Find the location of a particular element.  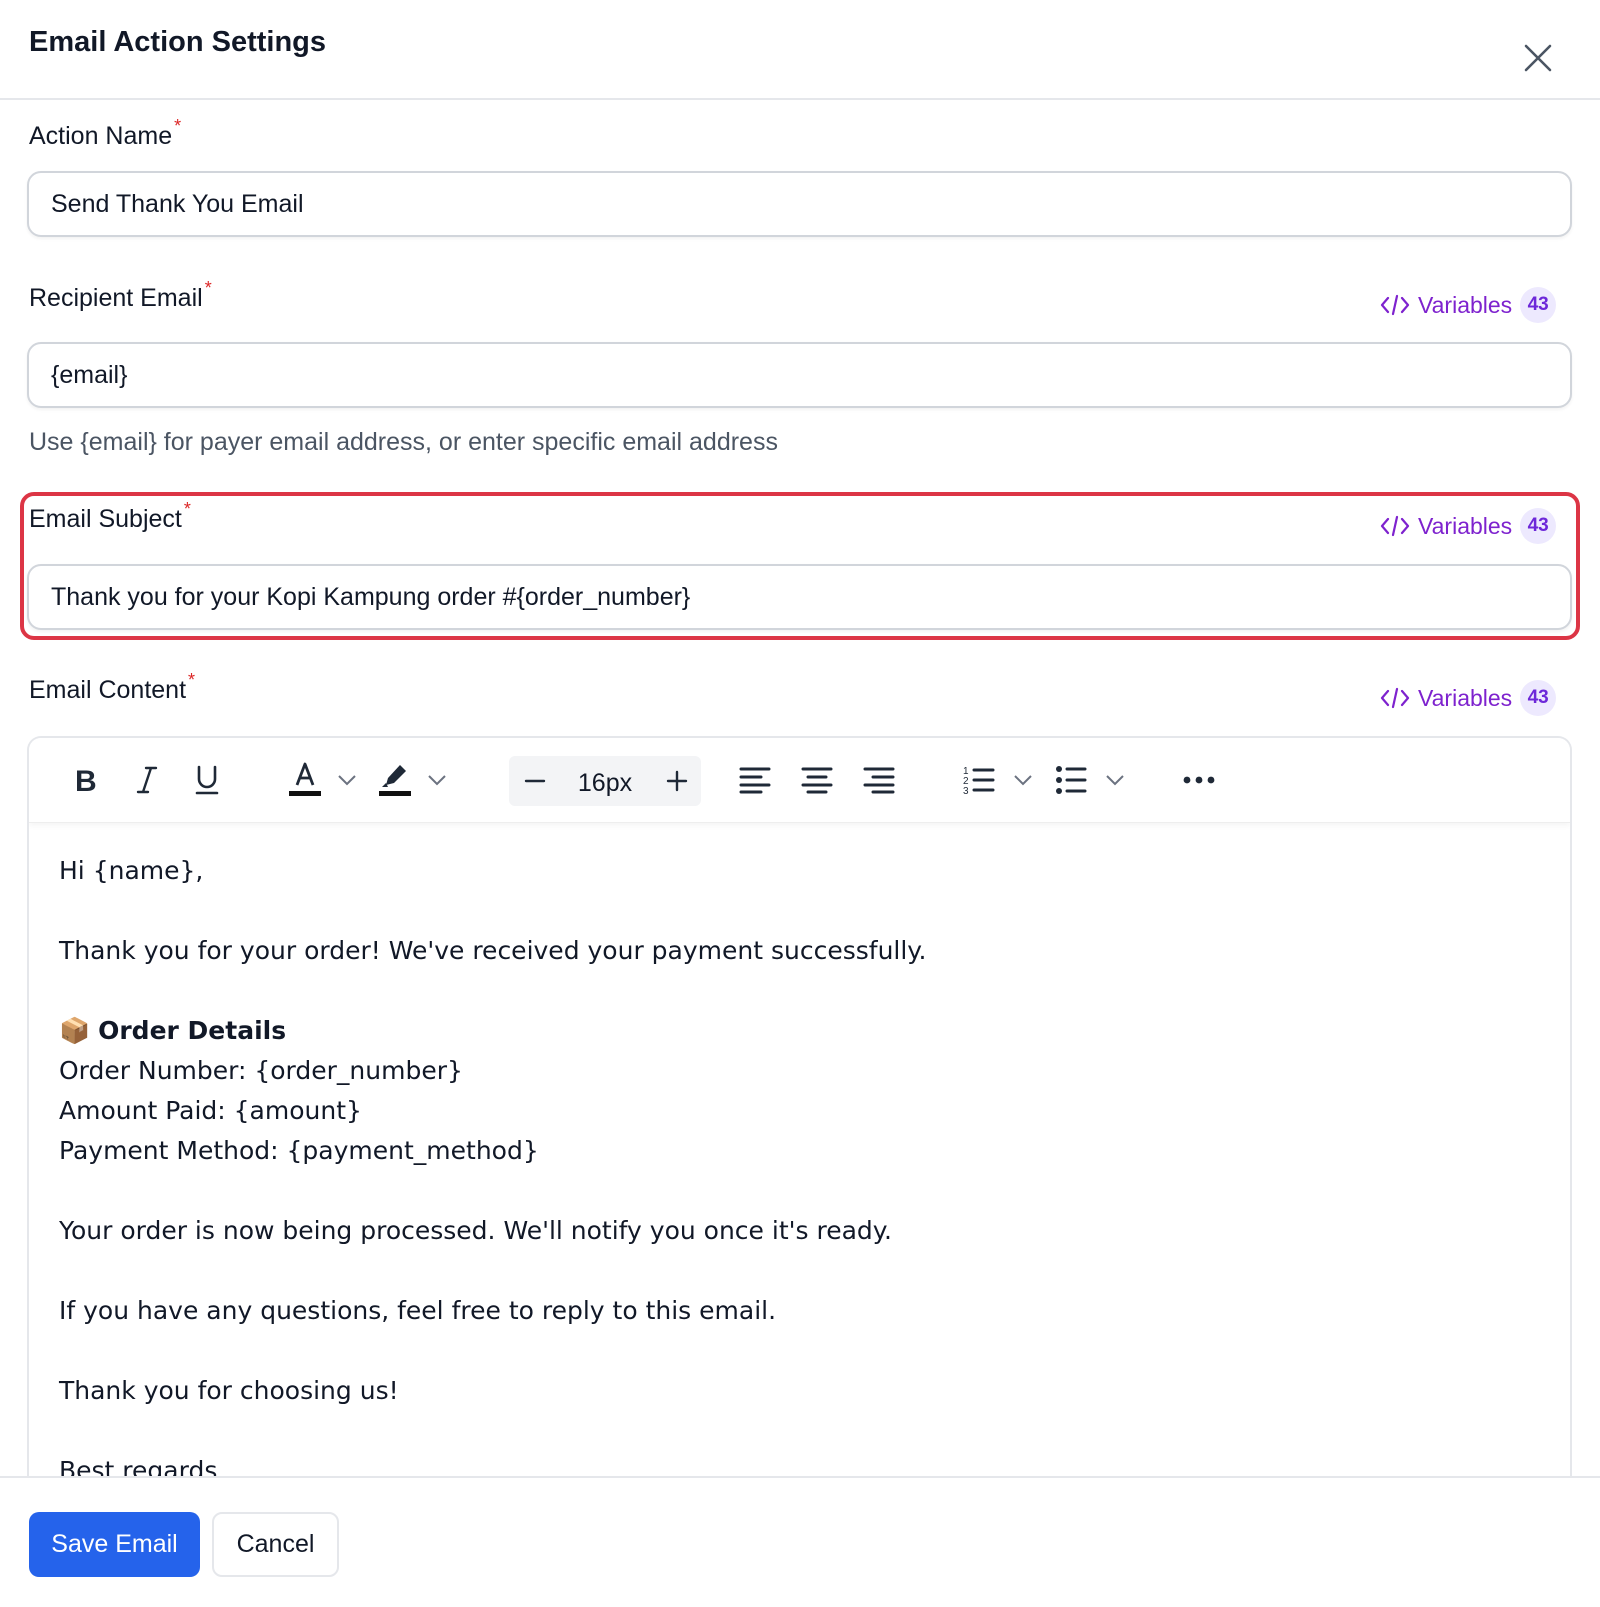

recipient-email-label: Recipient Email * is located at coordinates (120, 295).